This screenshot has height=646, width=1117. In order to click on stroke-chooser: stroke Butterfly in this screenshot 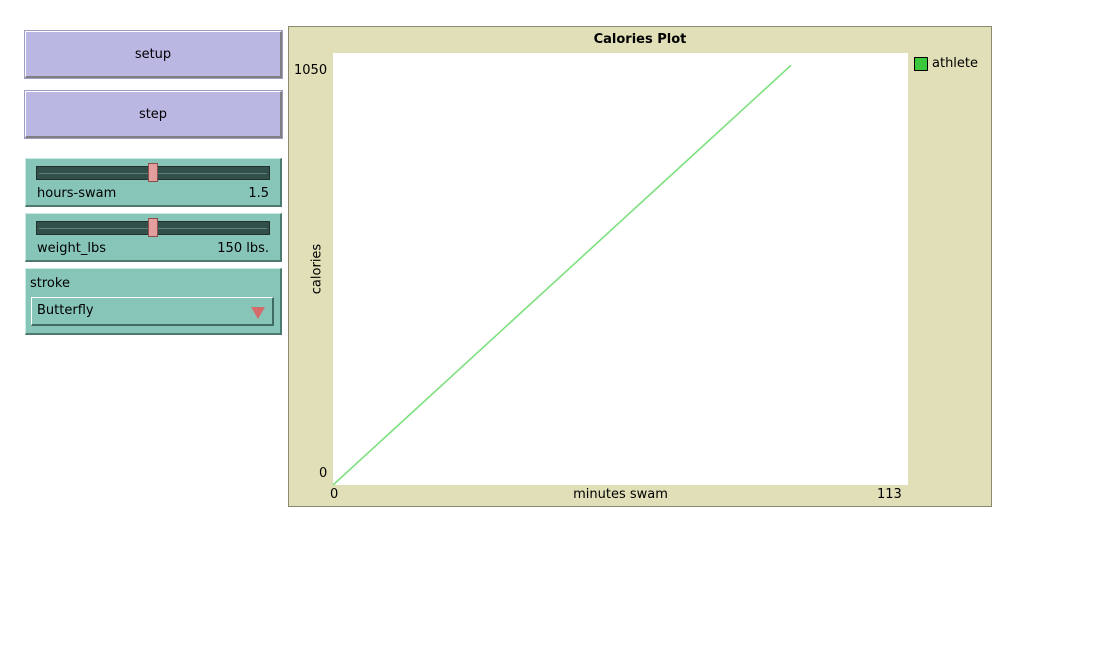, I will do `click(153, 301)`.